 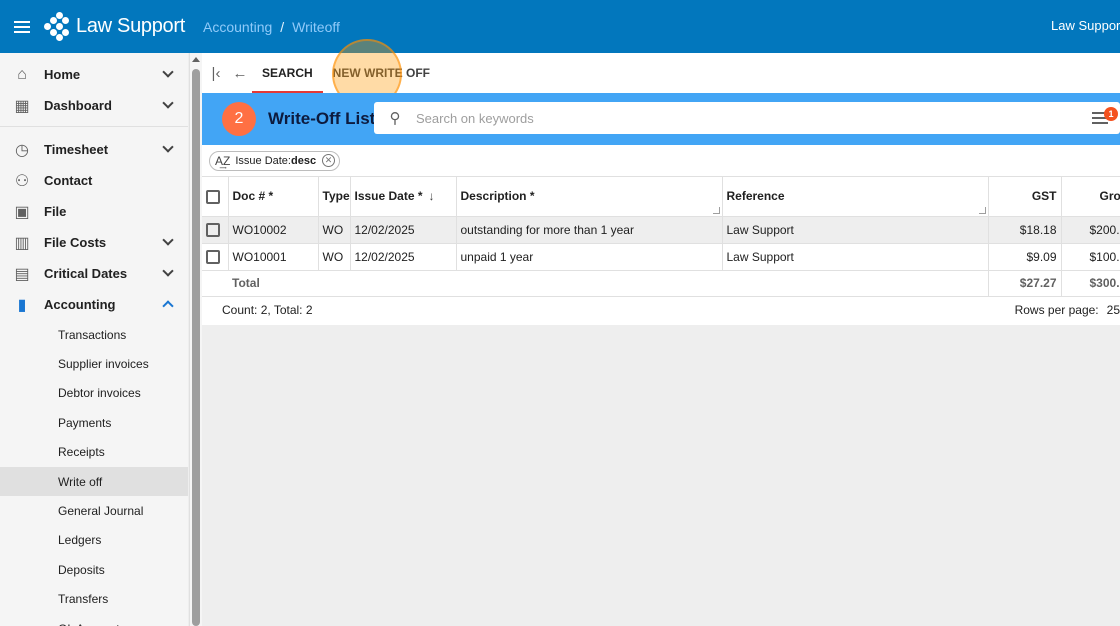 I want to click on select-all-checkbox, so click(x=213, y=196).